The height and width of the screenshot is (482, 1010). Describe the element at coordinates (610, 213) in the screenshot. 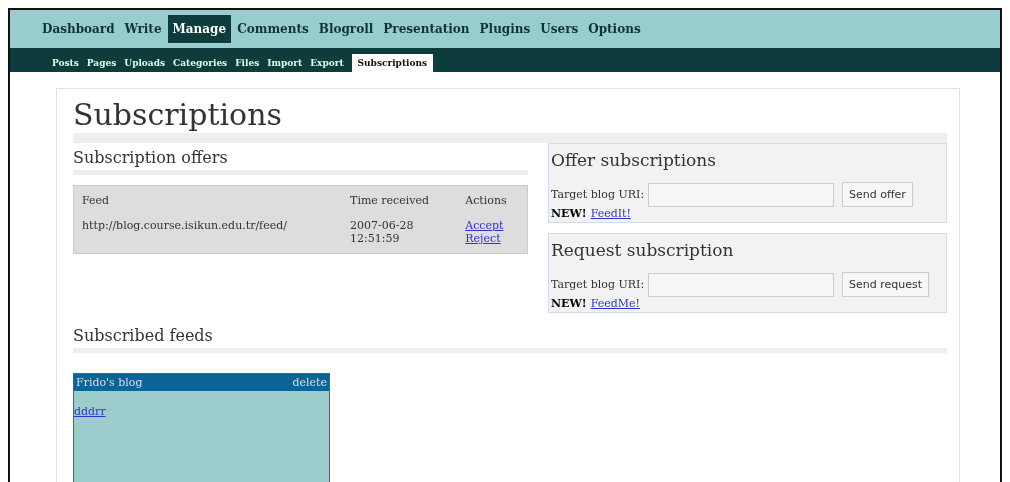

I see `feed-link: FeedIt!` at that location.